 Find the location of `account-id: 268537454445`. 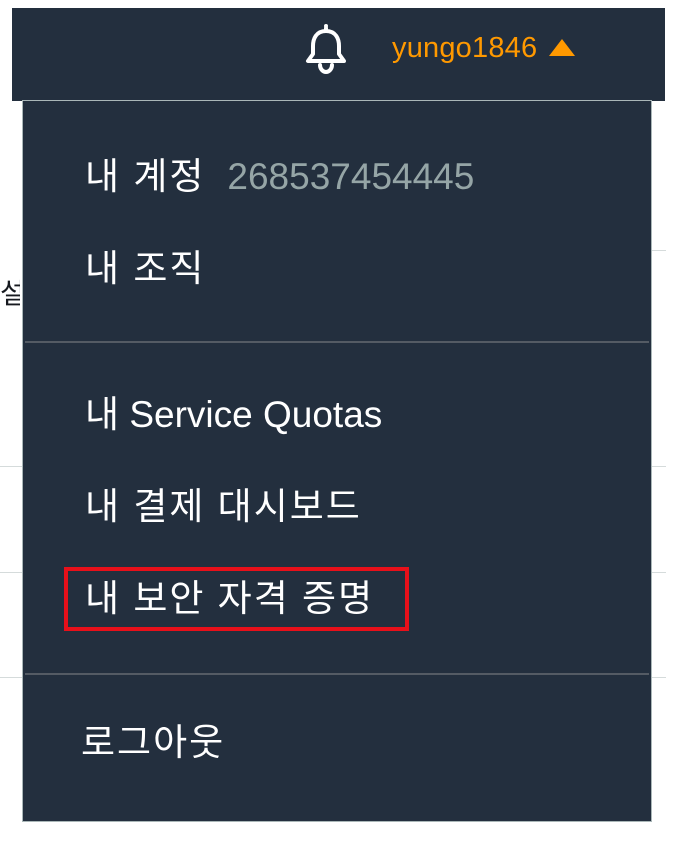

account-id: 268537454445 is located at coordinates (351, 176).